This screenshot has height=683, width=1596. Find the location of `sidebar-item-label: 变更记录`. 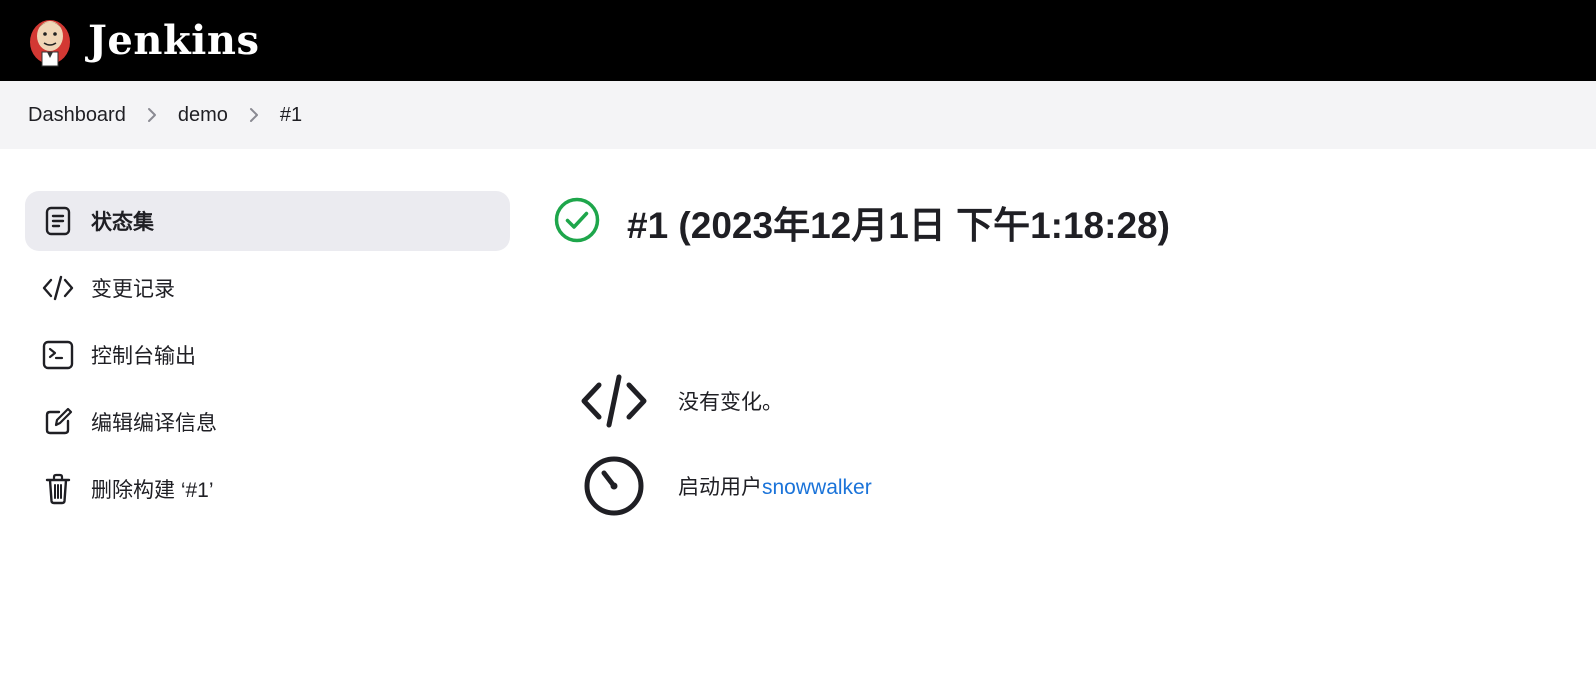

sidebar-item-label: 变更记录 is located at coordinates (133, 289).